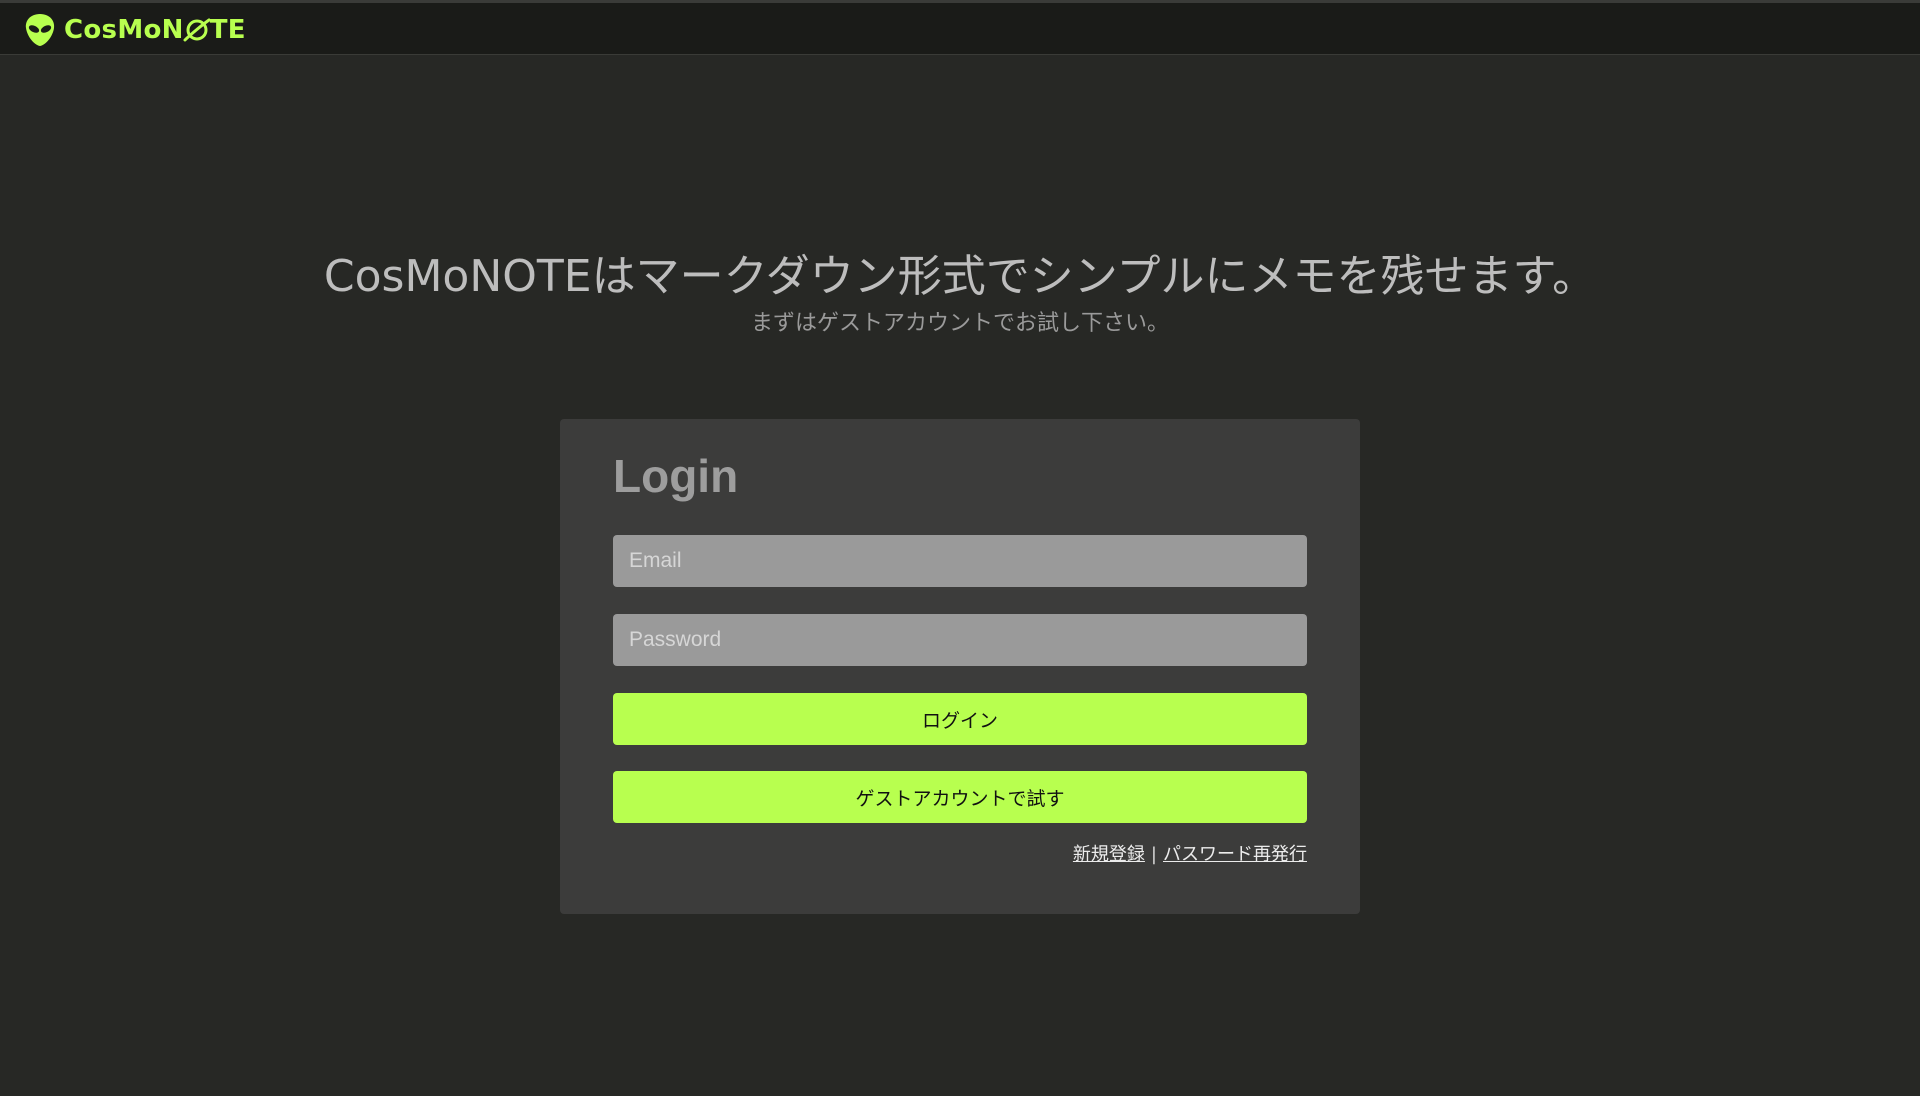 Image resolution: width=1920 pixels, height=1096 pixels. I want to click on hero-subtitle: まずはゲストアカウントでお試し下さい。, so click(959, 323).